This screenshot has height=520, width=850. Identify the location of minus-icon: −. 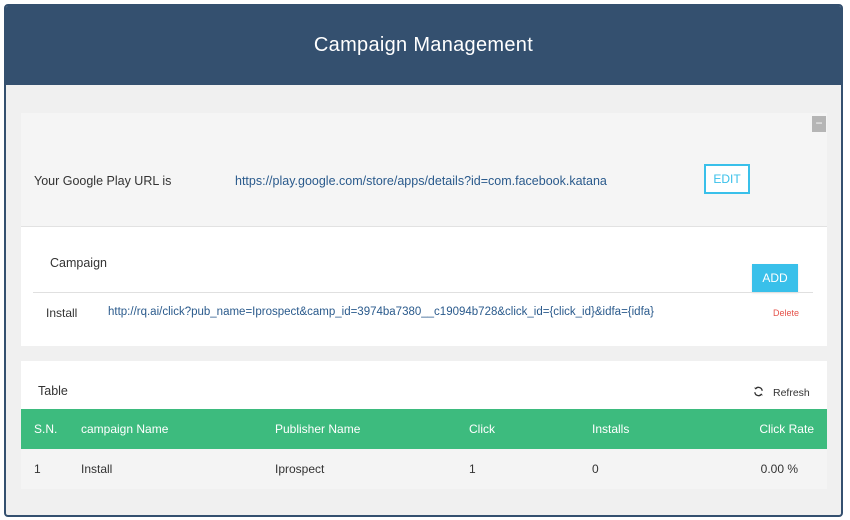
(819, 123).